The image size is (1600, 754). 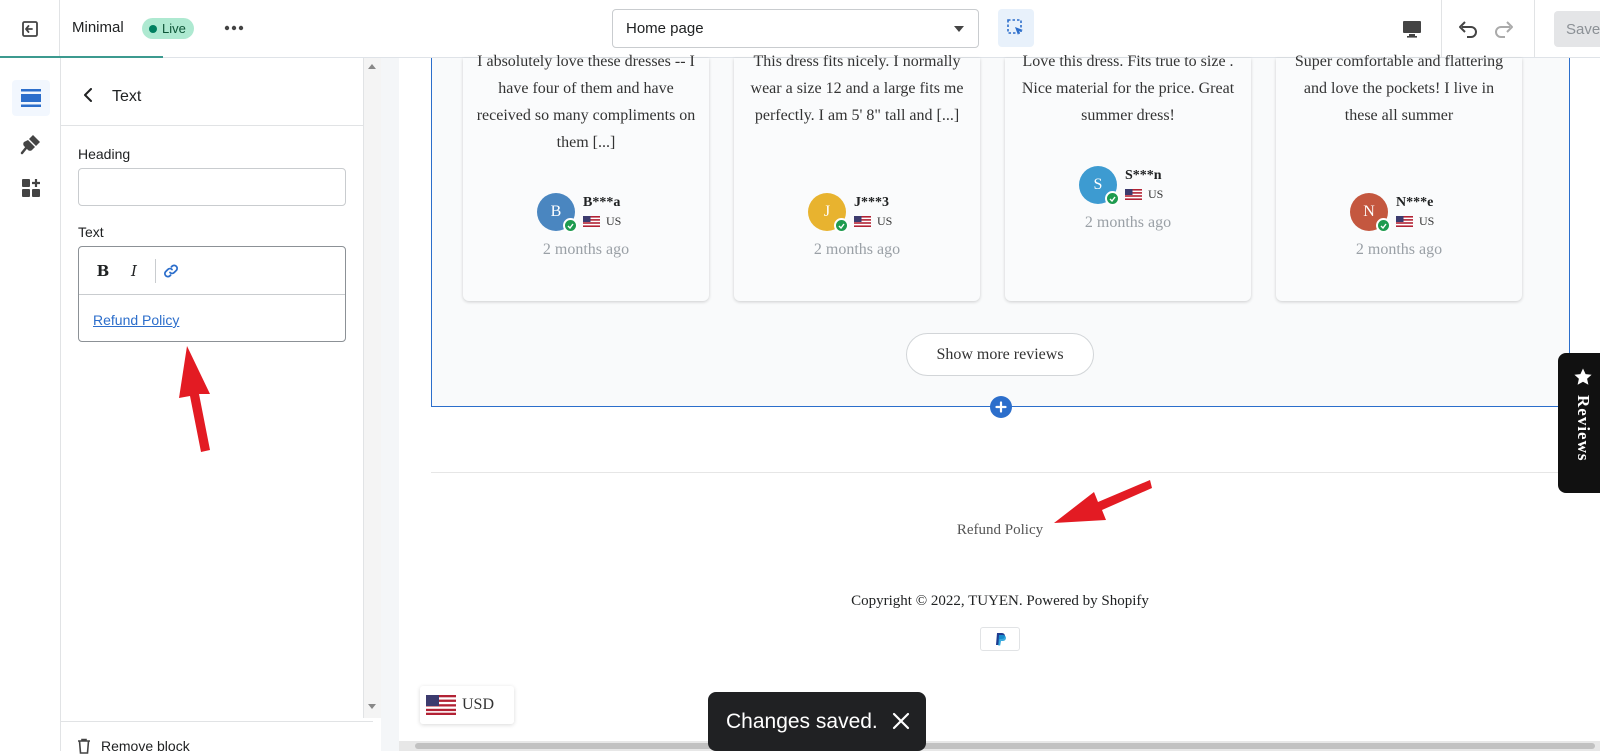 I want to click on chevron-down-icon, so click(x=959, y=29).